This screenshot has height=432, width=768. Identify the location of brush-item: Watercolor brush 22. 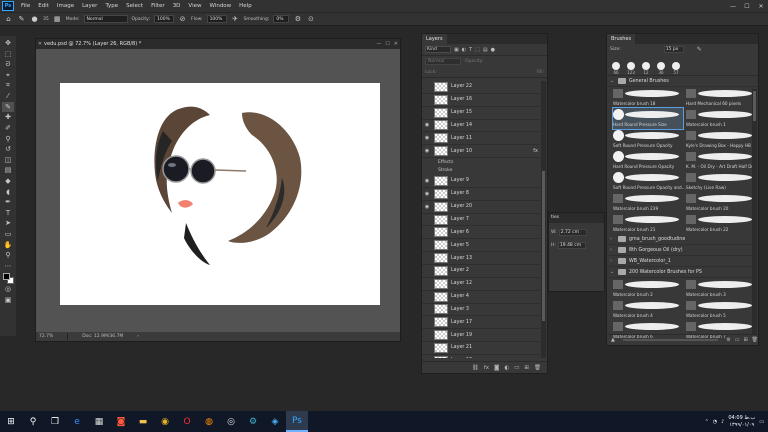
(721, 223).